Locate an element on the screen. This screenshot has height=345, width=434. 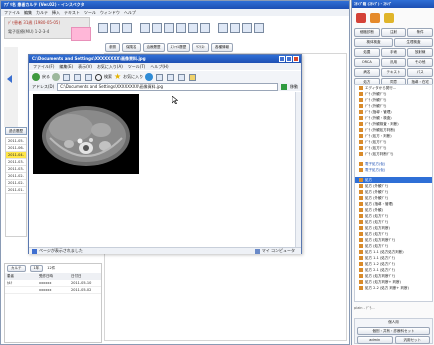
toolbar-tab: 治療履歴 is located at coordinates (153, 47).